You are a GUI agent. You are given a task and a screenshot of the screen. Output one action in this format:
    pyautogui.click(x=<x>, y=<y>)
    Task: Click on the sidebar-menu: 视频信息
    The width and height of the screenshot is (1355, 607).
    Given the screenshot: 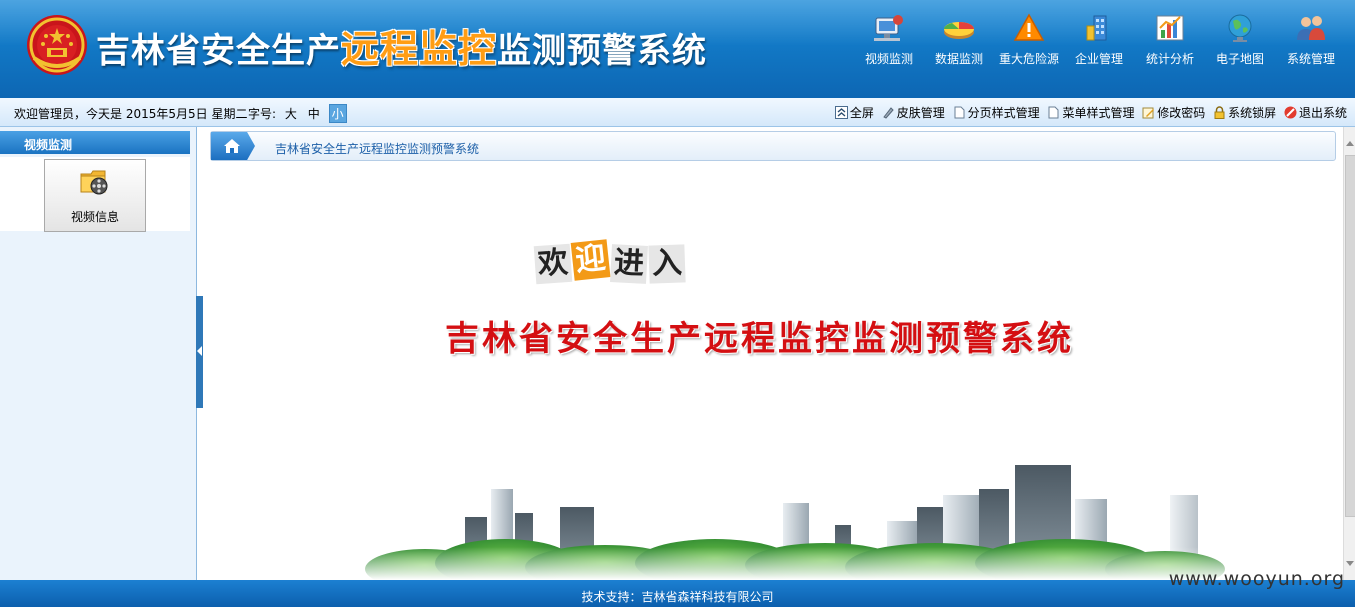 What is the action you would take?
    pyautogui.click(x=95, y=194)
    